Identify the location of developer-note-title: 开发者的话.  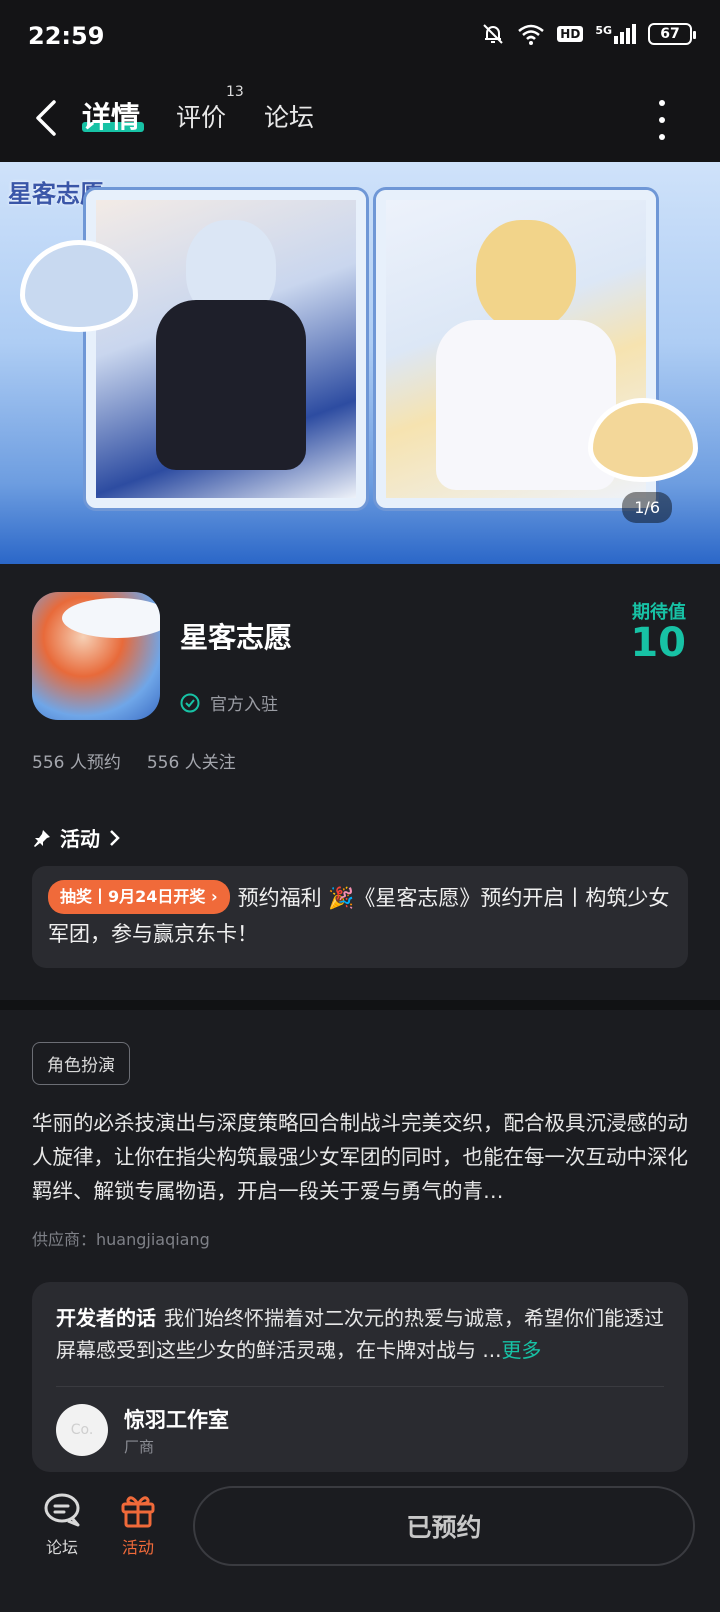
(106, 1318).